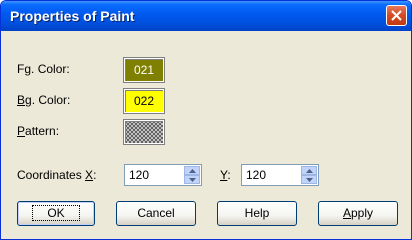  Describe the element at coordinates (38, 131) in the screenshot. I see `pattern-label: Pattern:` at that location.